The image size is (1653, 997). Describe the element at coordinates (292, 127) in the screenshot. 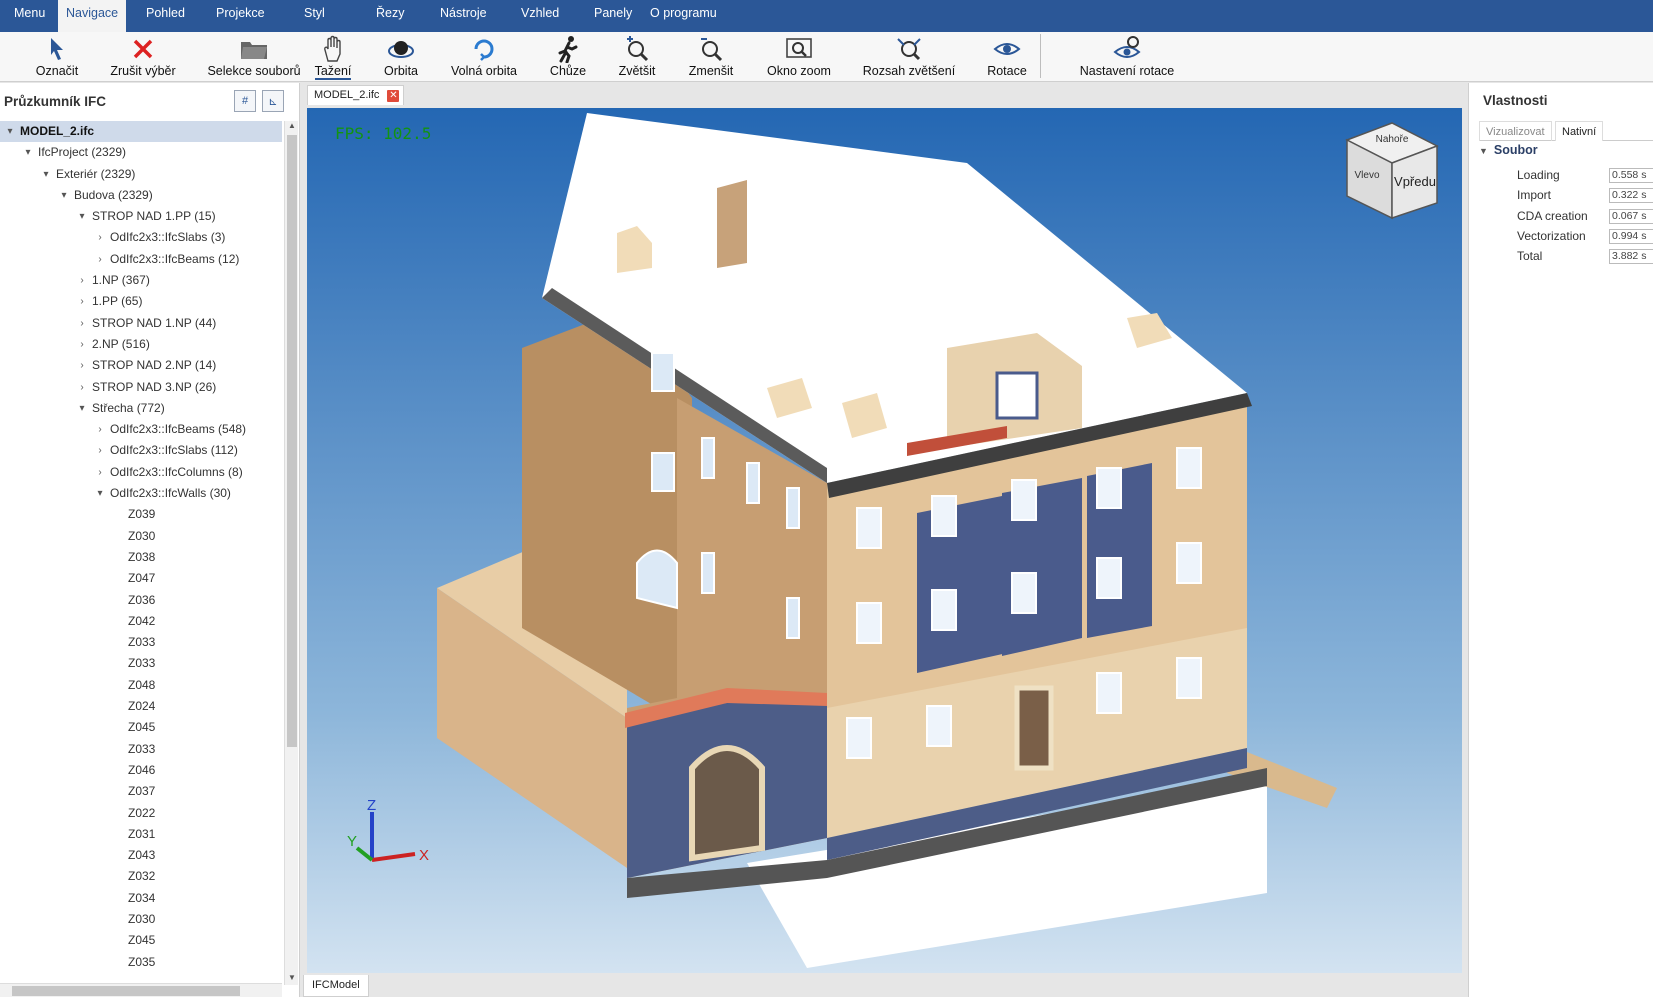

I see `scroll-up-arrow-icon: ▲` at that location.